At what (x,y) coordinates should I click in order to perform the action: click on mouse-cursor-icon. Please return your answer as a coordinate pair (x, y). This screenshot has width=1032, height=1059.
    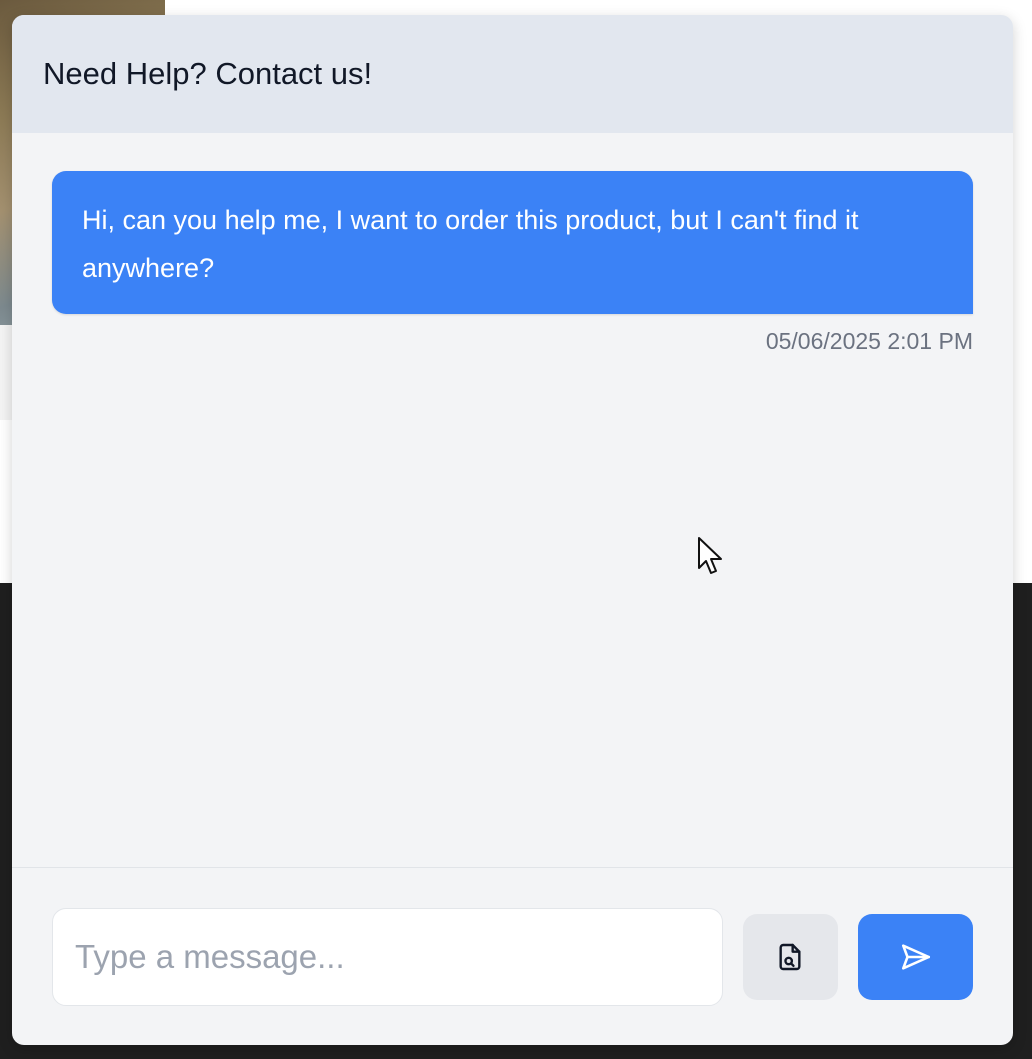
    Looking at the image, I should click on (710, 555).